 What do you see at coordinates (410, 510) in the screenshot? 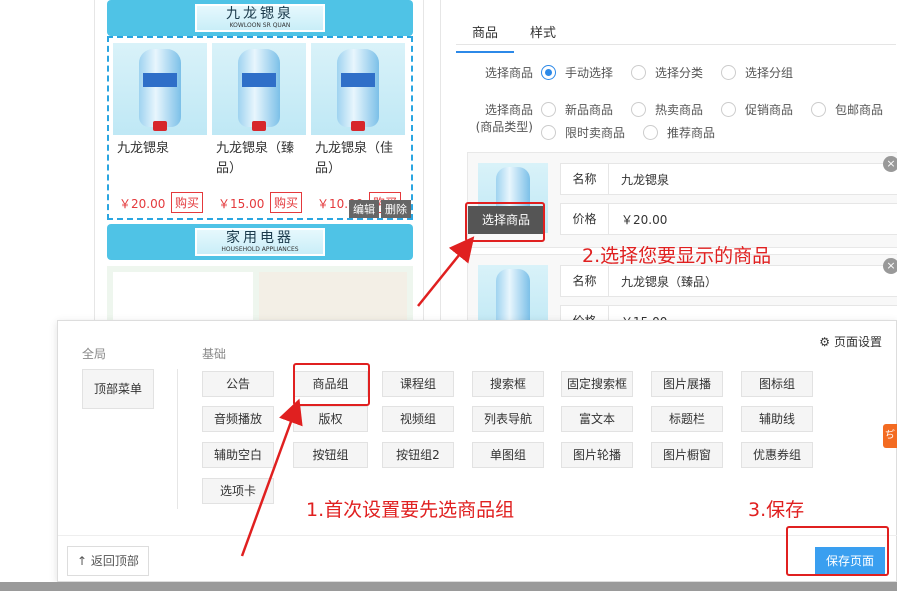
I see `annotation-step1: 1.首次设置要先选商品组` at bounding box center [410, 510].